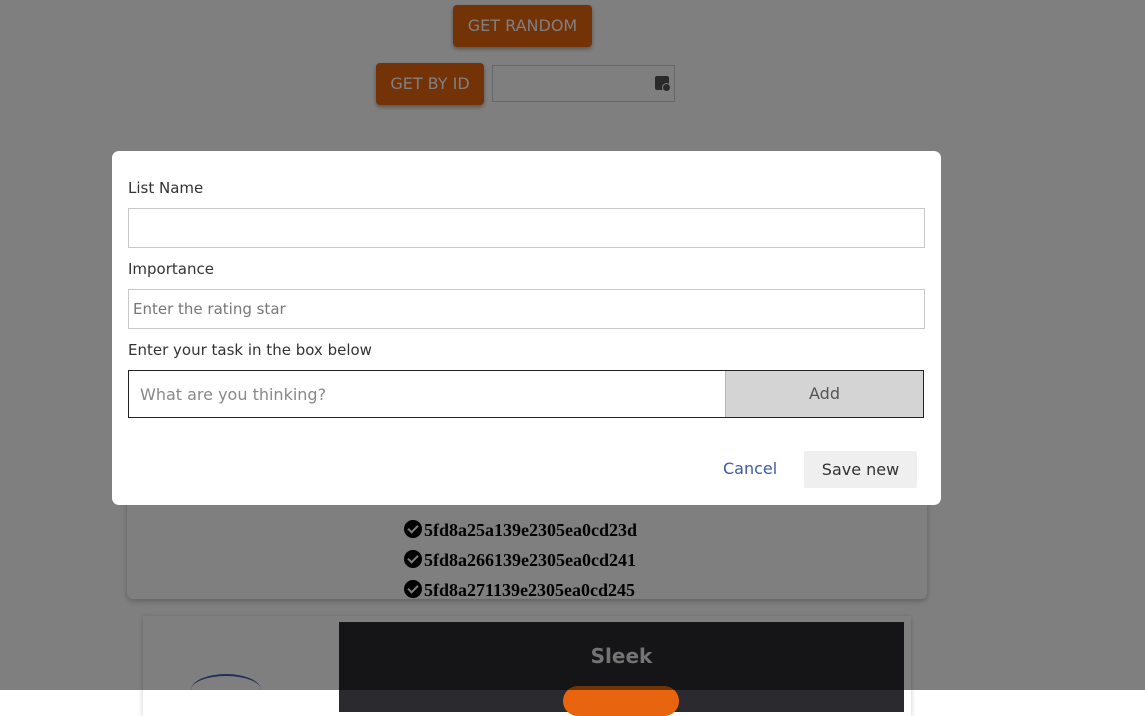 The height and width of the screenshot is (716, 1145). I want to click on task-input-group: Add, so click(526, 394).